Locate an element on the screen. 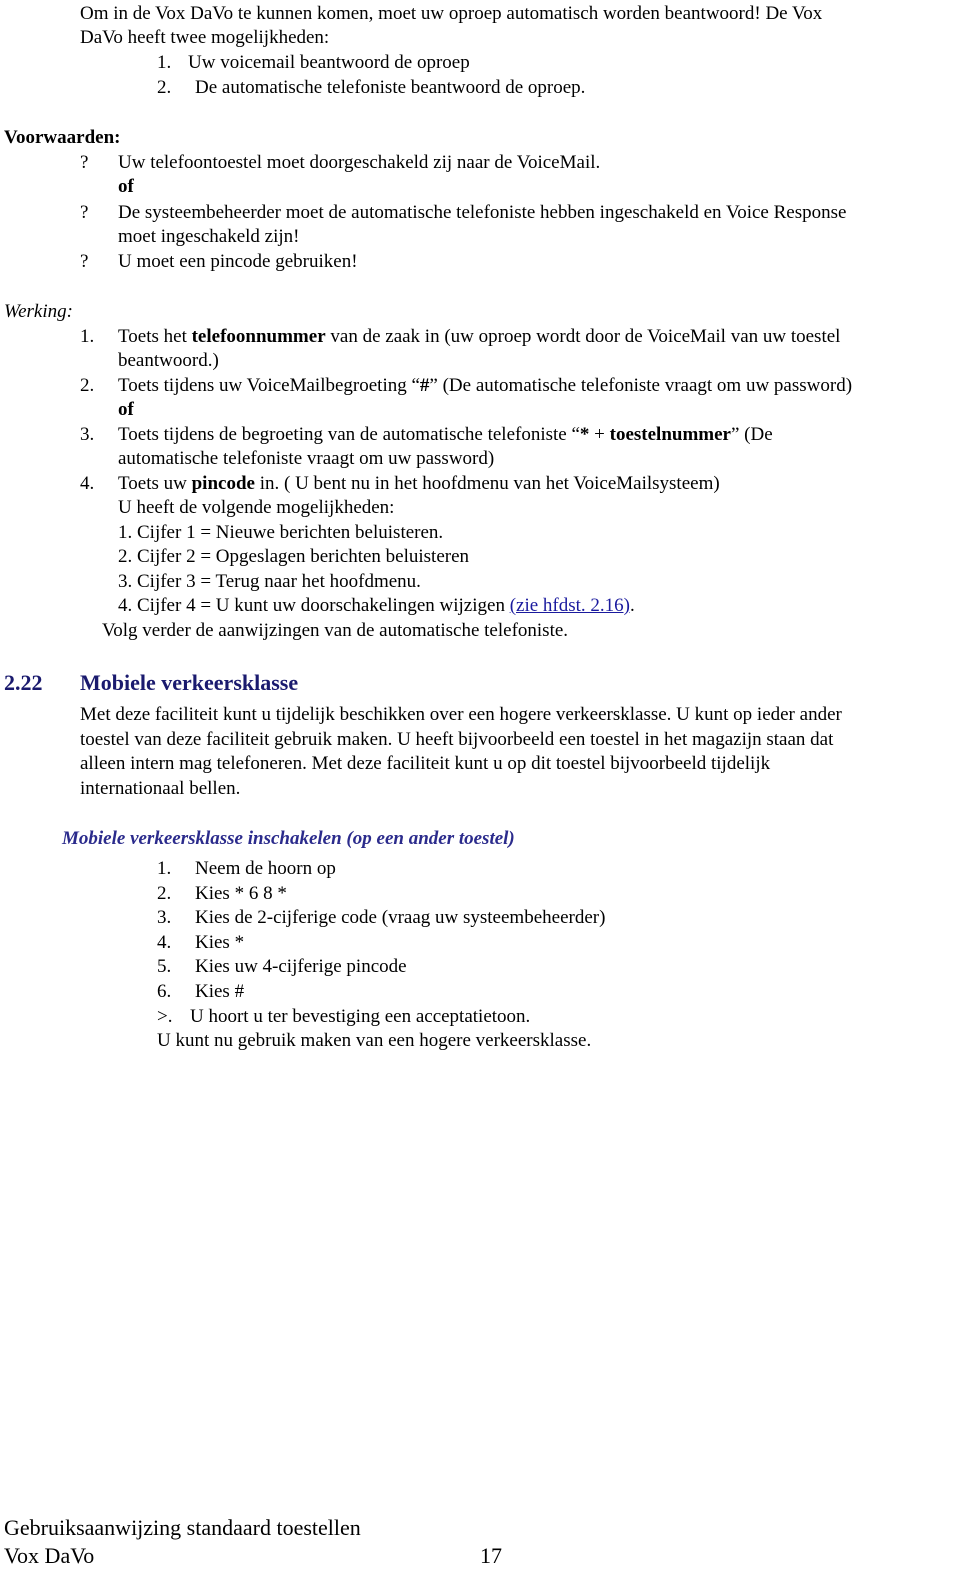 Image resolution: width=960 pixels, height=1587 pixels. step-1-num: 1. is located at coordinates (87, 336).